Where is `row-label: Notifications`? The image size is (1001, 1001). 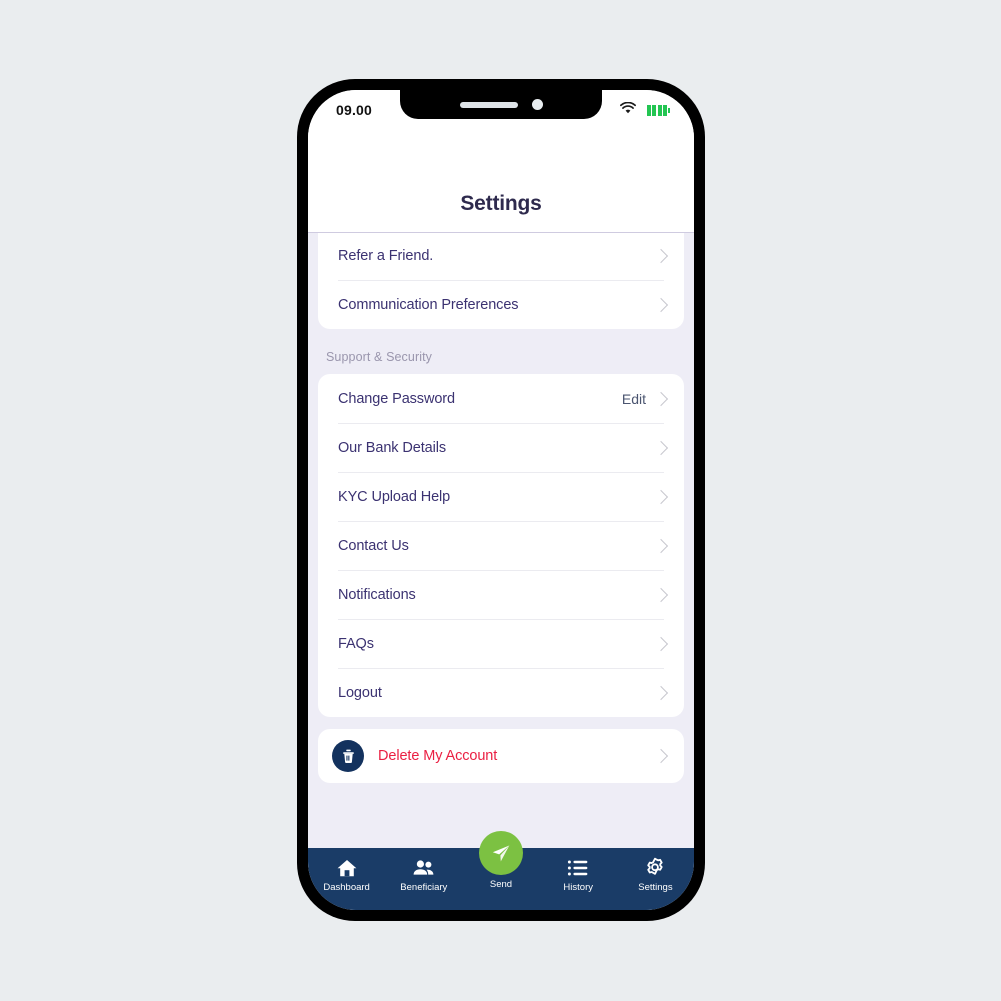 row-label: Notifications is located at coordinates (377, 594).